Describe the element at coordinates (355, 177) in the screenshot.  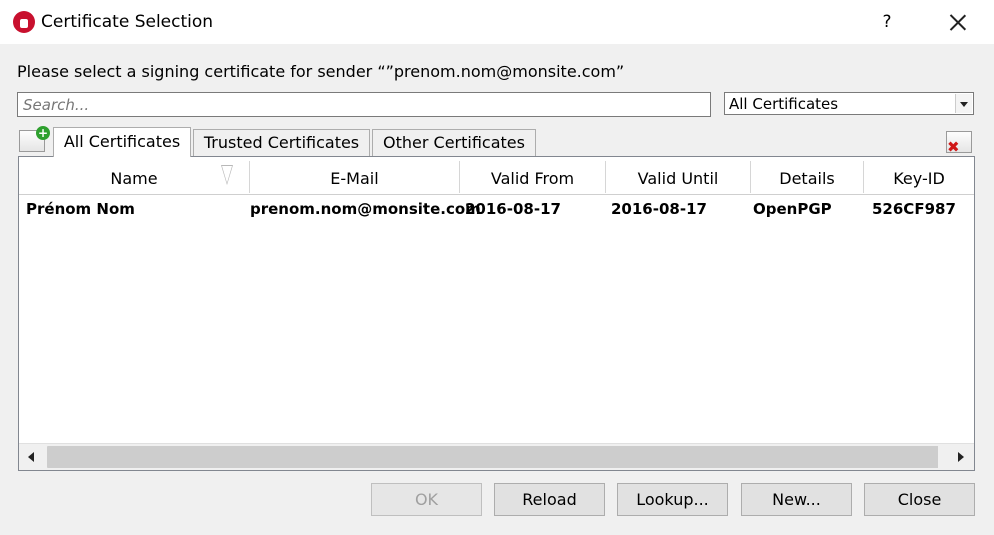
I see `column-header-email: E-Mail` at that location.